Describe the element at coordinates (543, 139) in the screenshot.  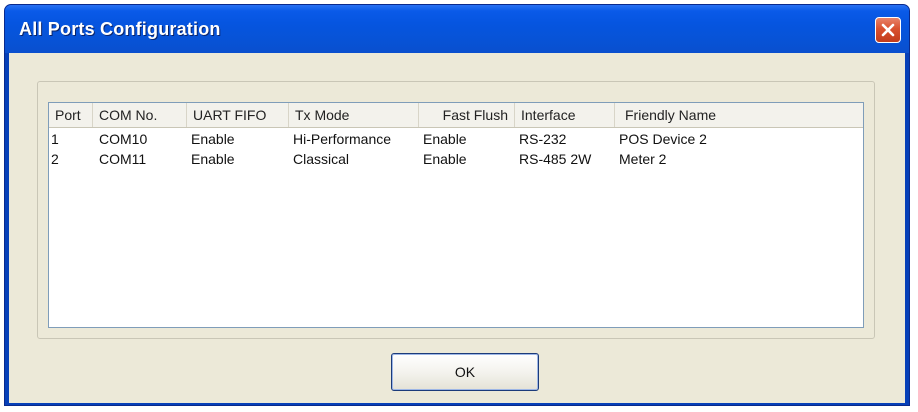
I see `cell-interface: RS-232` at that location.